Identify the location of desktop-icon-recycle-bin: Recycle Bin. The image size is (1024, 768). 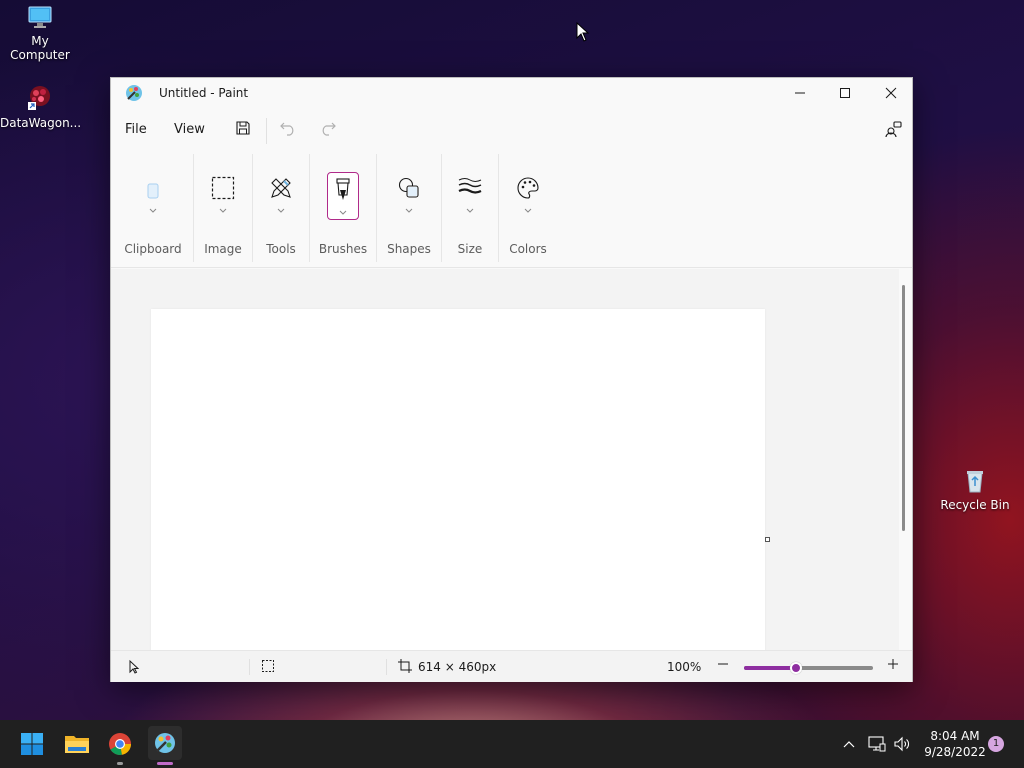
(975, 490).